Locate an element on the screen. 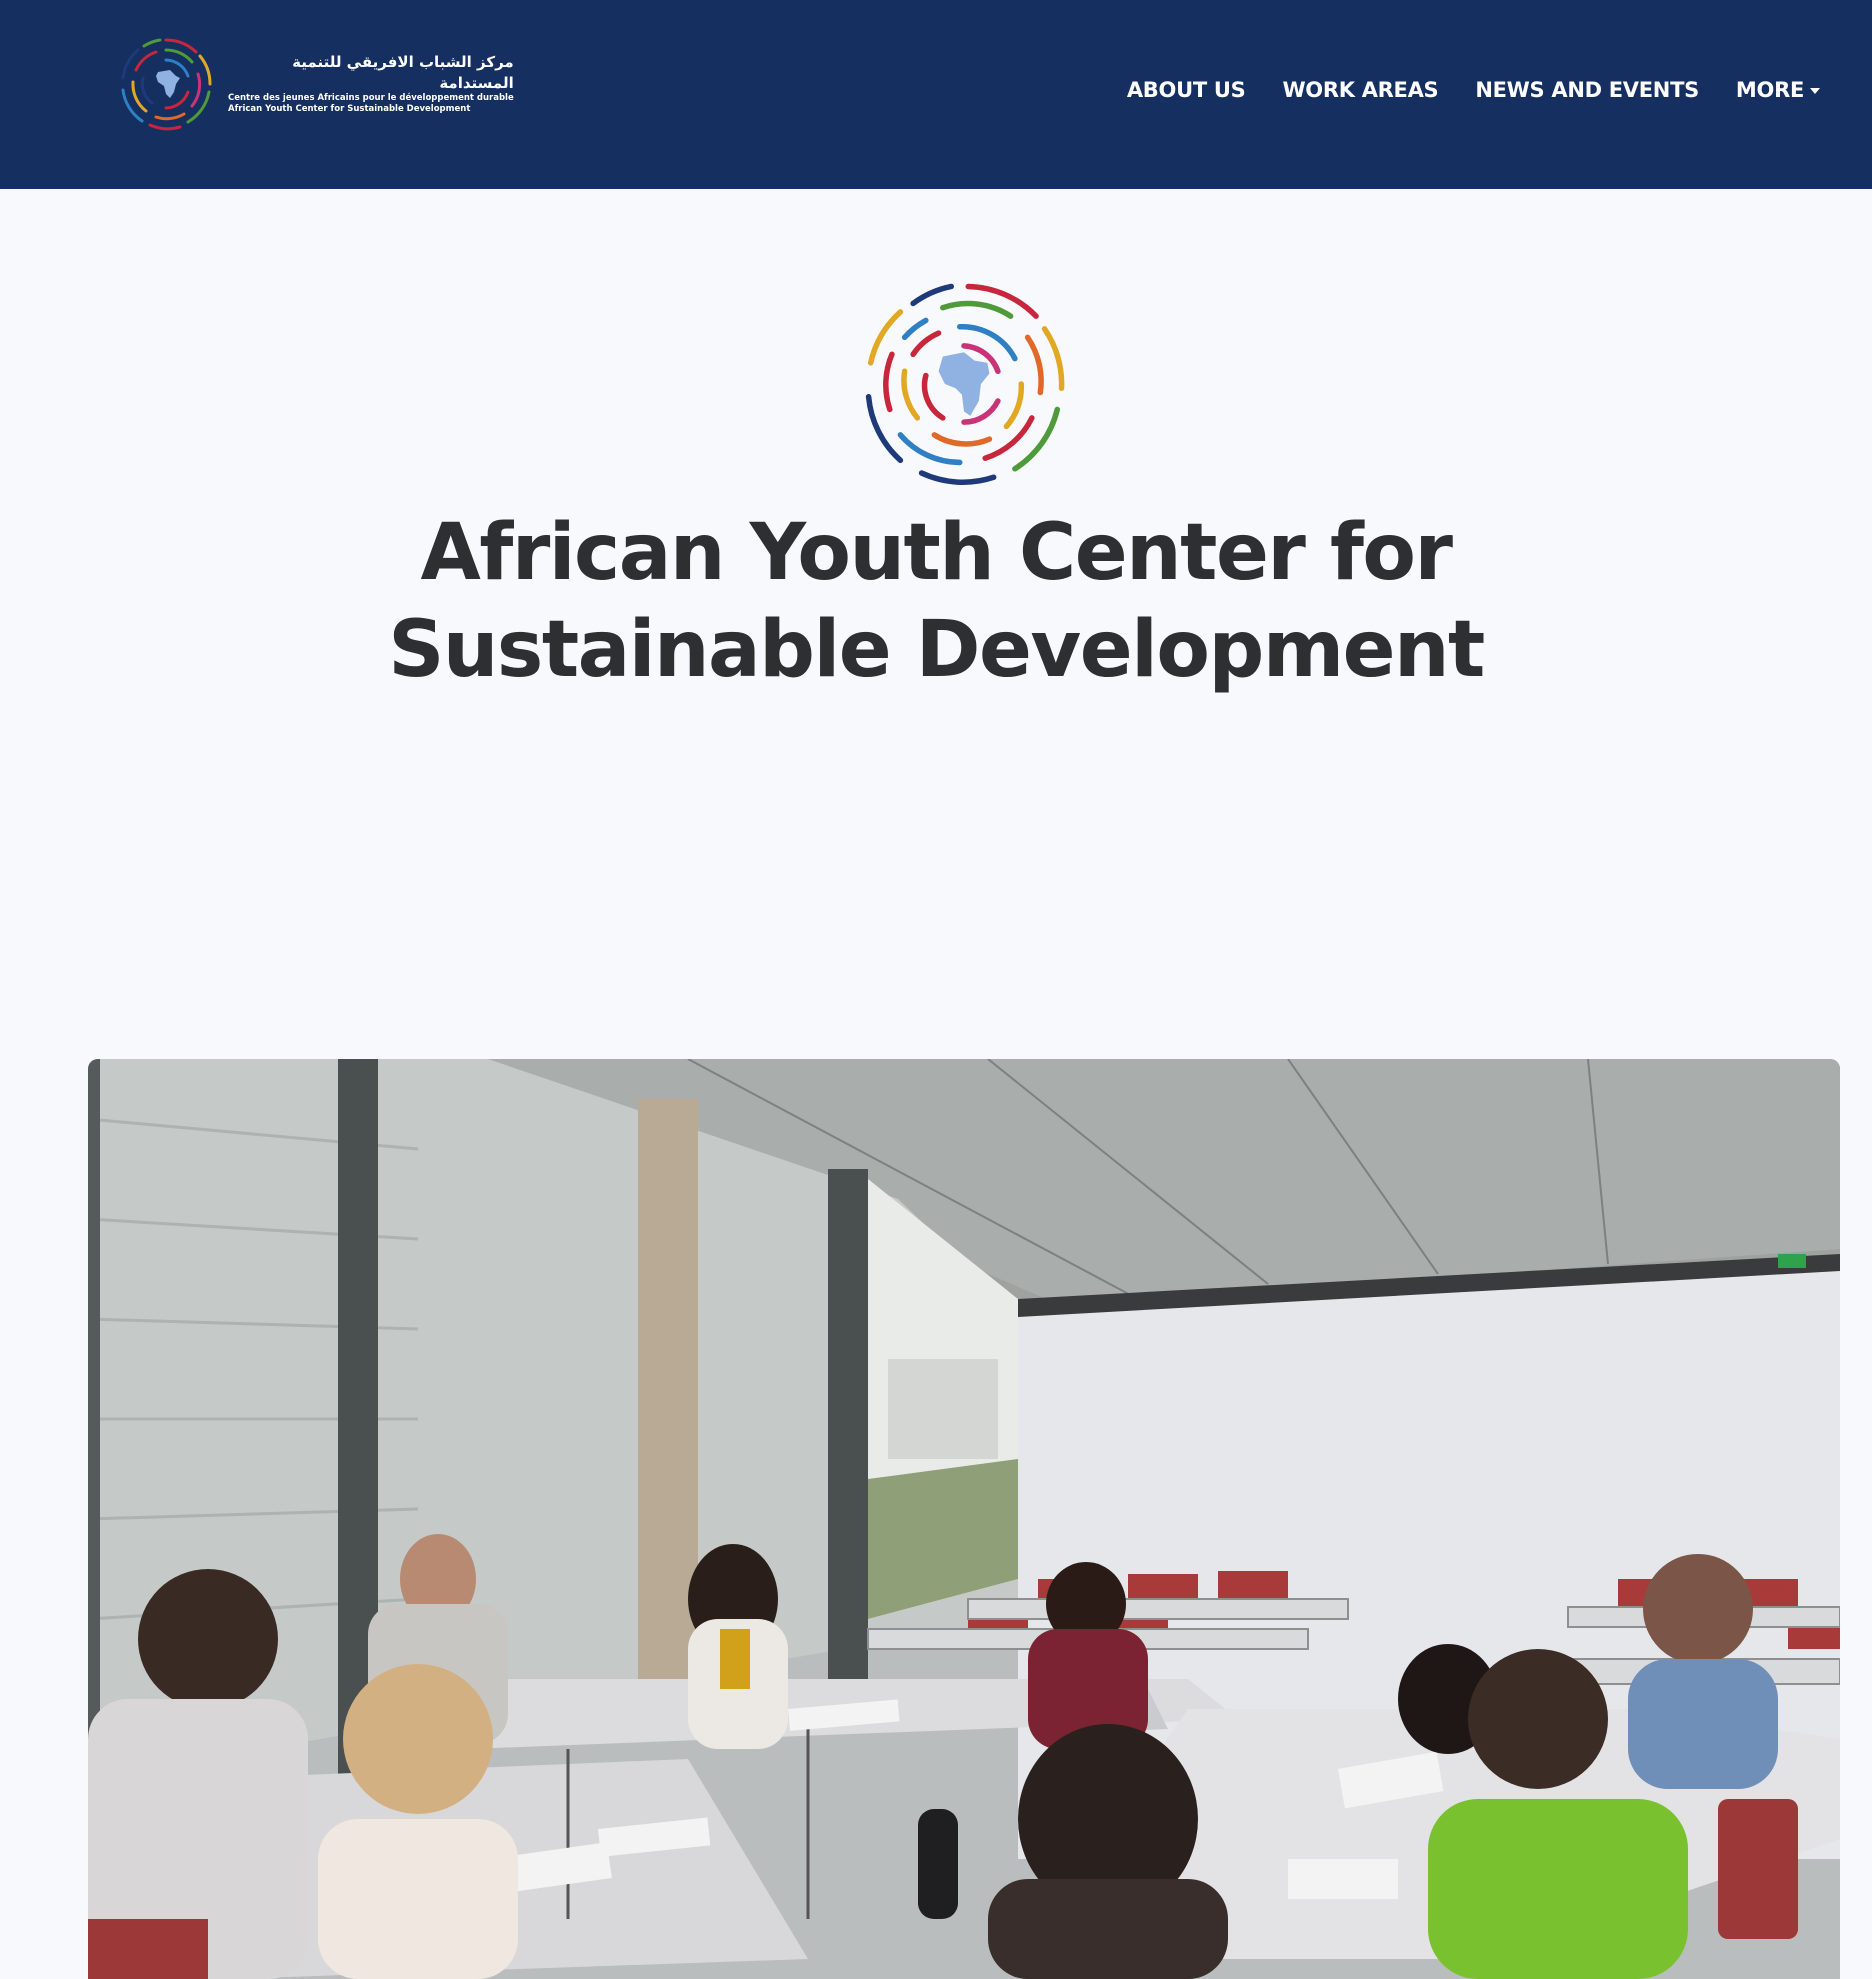 This screenshot has width=1872, height=1979. main-nav: ABOUT US WORK AREAS NEWS AND EVENTS MORE is located at coordinates (1473, 90).